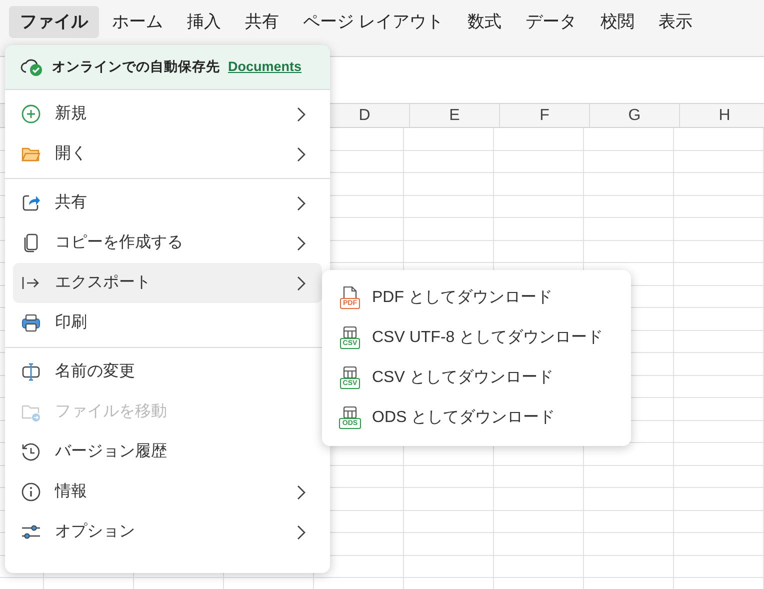  What do you see at coordinates (462, 298) in the screenshot?
I see `submenu-item-label: PDF としてダウンロード` at bounding box center [462, 298].